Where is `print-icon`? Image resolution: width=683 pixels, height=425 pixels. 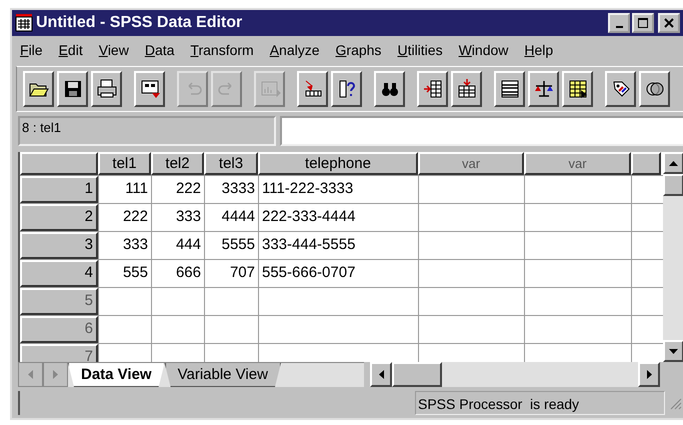 print-icon is located at coordinates (107, 89).